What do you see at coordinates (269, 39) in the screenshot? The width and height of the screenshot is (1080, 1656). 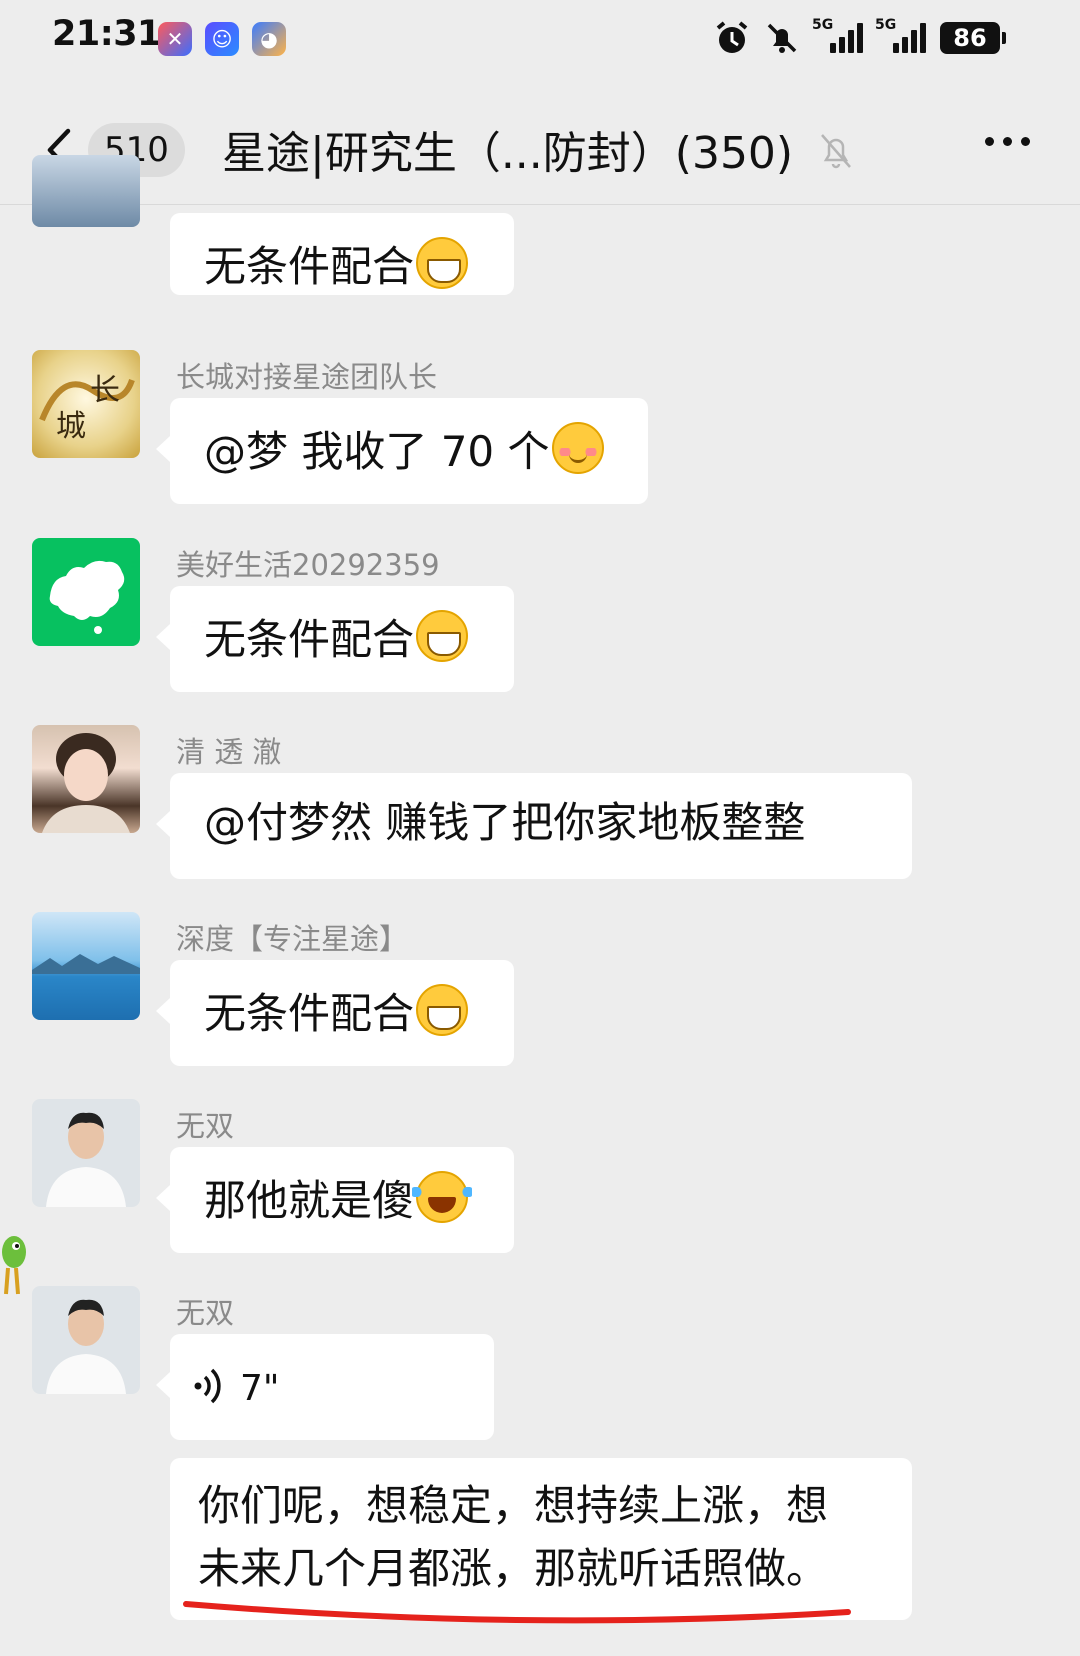 I see `app-notification-icon-3: ◕` at bounding box center [269, 39].